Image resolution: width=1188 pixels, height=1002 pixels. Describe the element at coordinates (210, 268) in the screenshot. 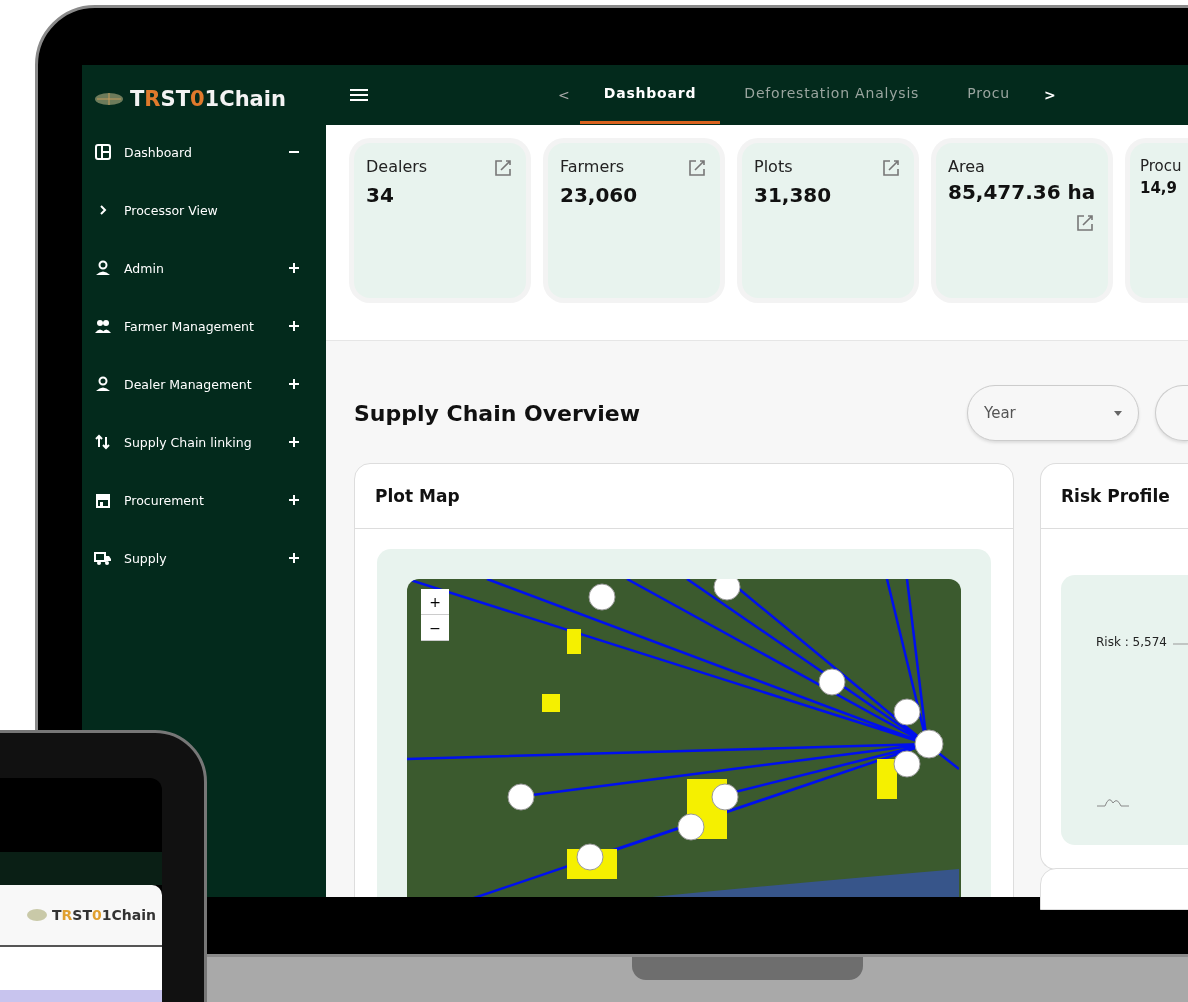

I see `sidebar-item: Admin` at that location.